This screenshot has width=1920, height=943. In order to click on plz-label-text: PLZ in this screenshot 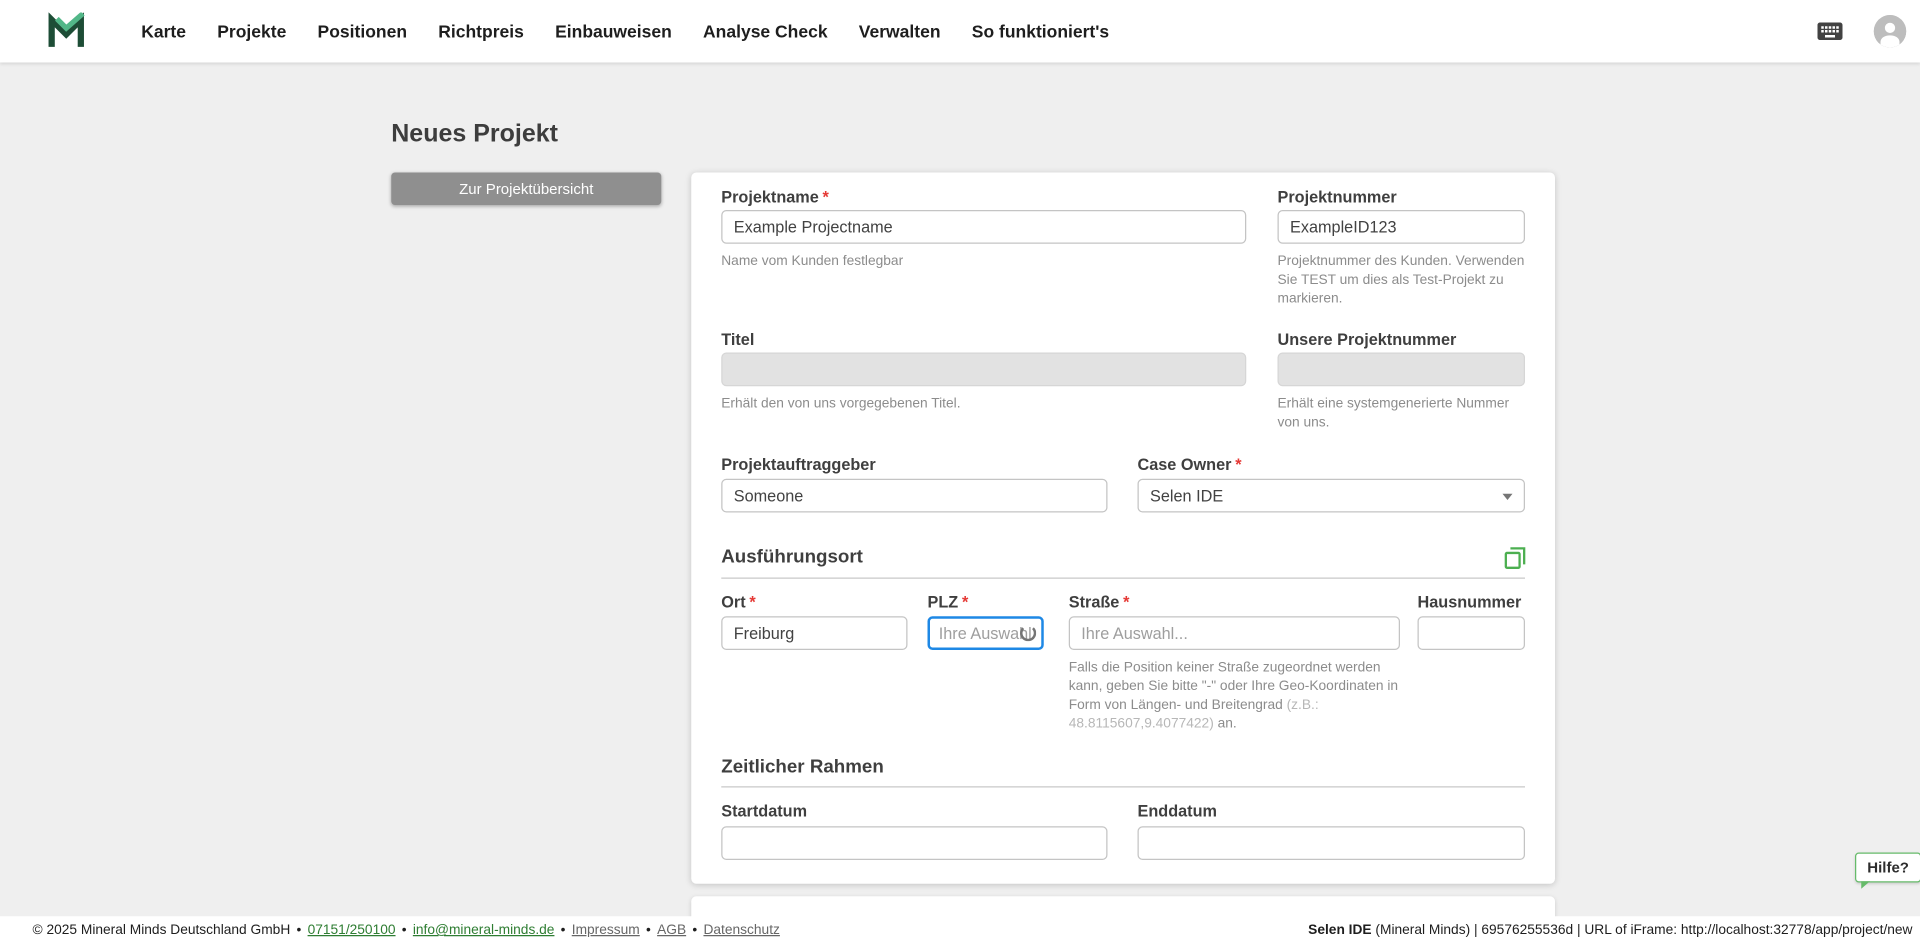, I will do `click(943, 602)`.